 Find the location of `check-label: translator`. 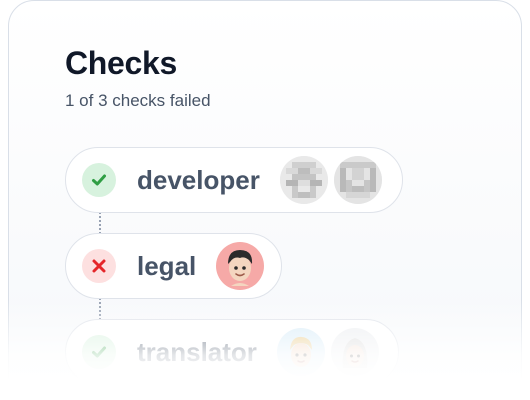

check-label: translator is located at coordinates (197, 351).